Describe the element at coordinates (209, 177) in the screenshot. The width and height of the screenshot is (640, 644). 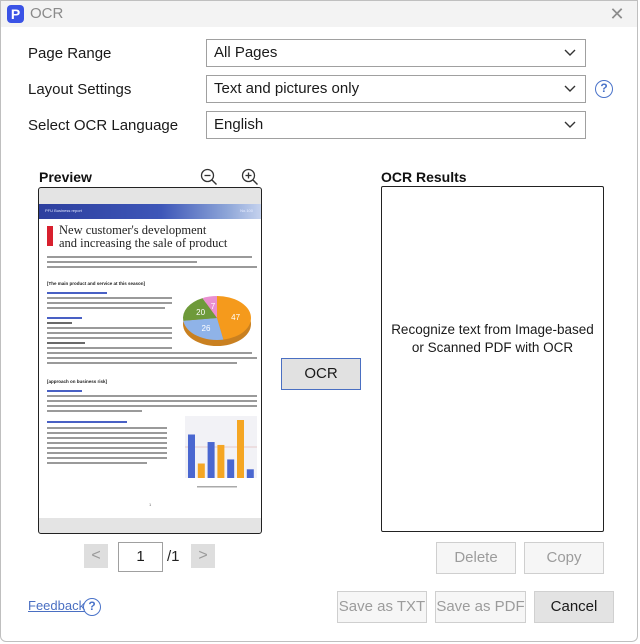
I see `zoom-out-icon` at that location.